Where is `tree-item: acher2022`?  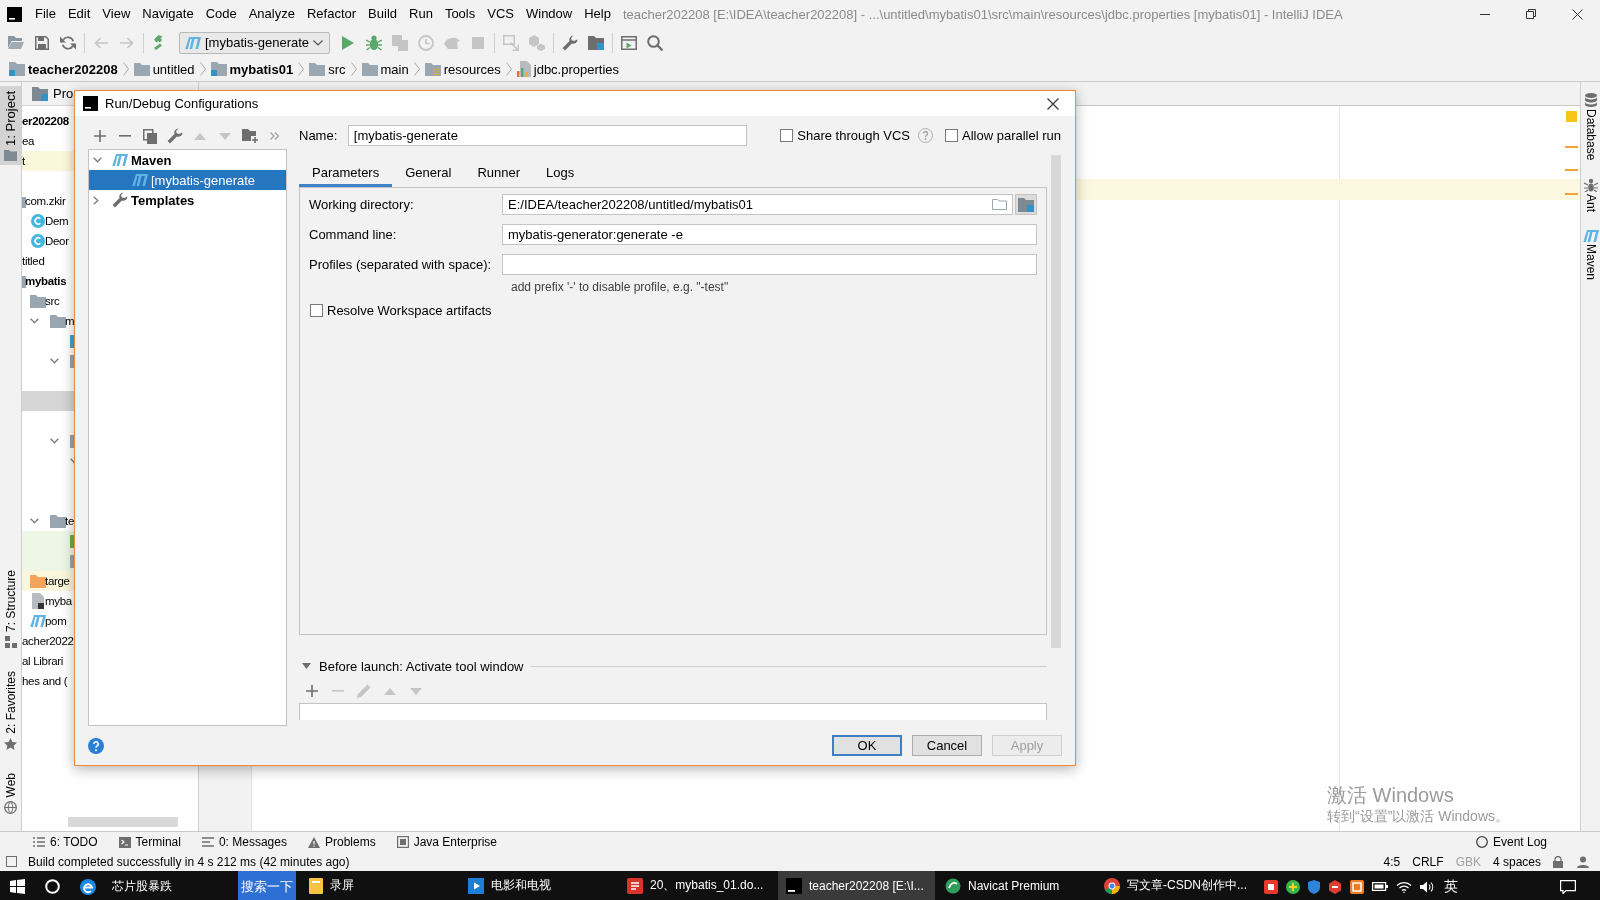 tree-item: acher2022 is located at coordinates (48, 641).